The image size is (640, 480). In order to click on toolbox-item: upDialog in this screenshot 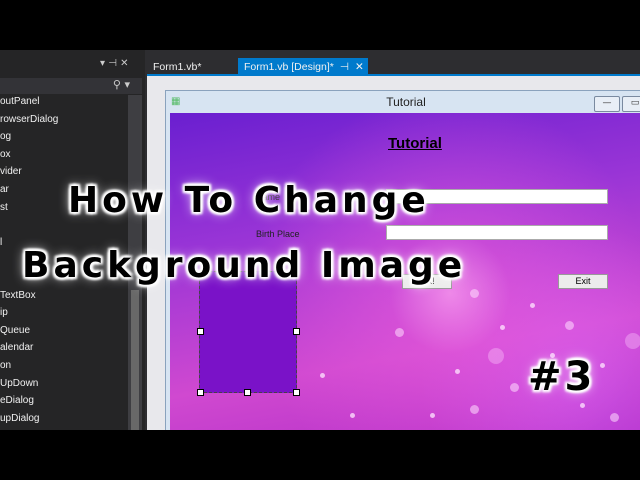, I will do `click(64, 419)`.